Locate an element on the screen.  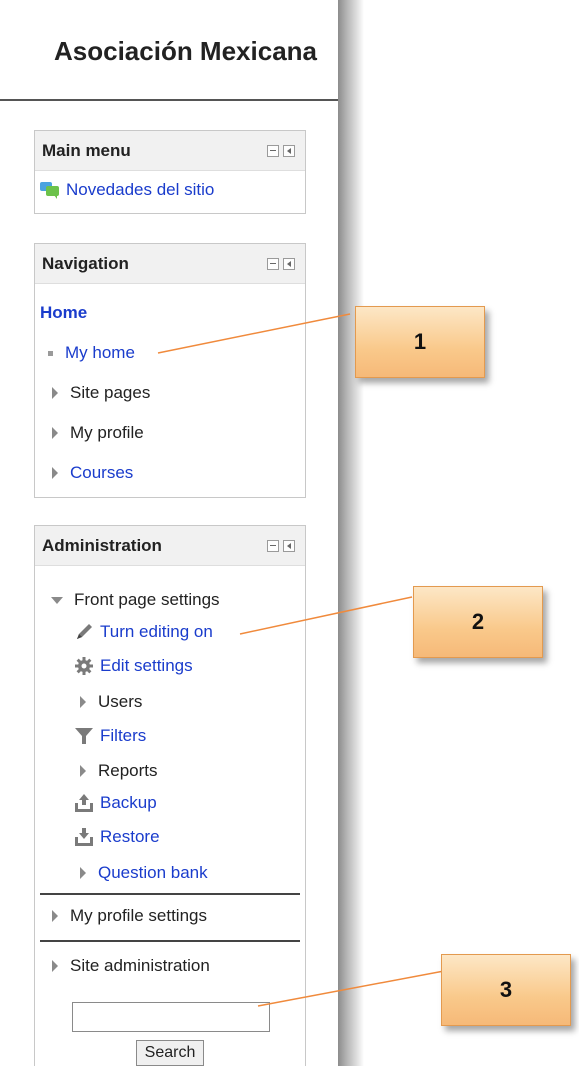
callout-3: 3 is located at coordinates (506, 990).